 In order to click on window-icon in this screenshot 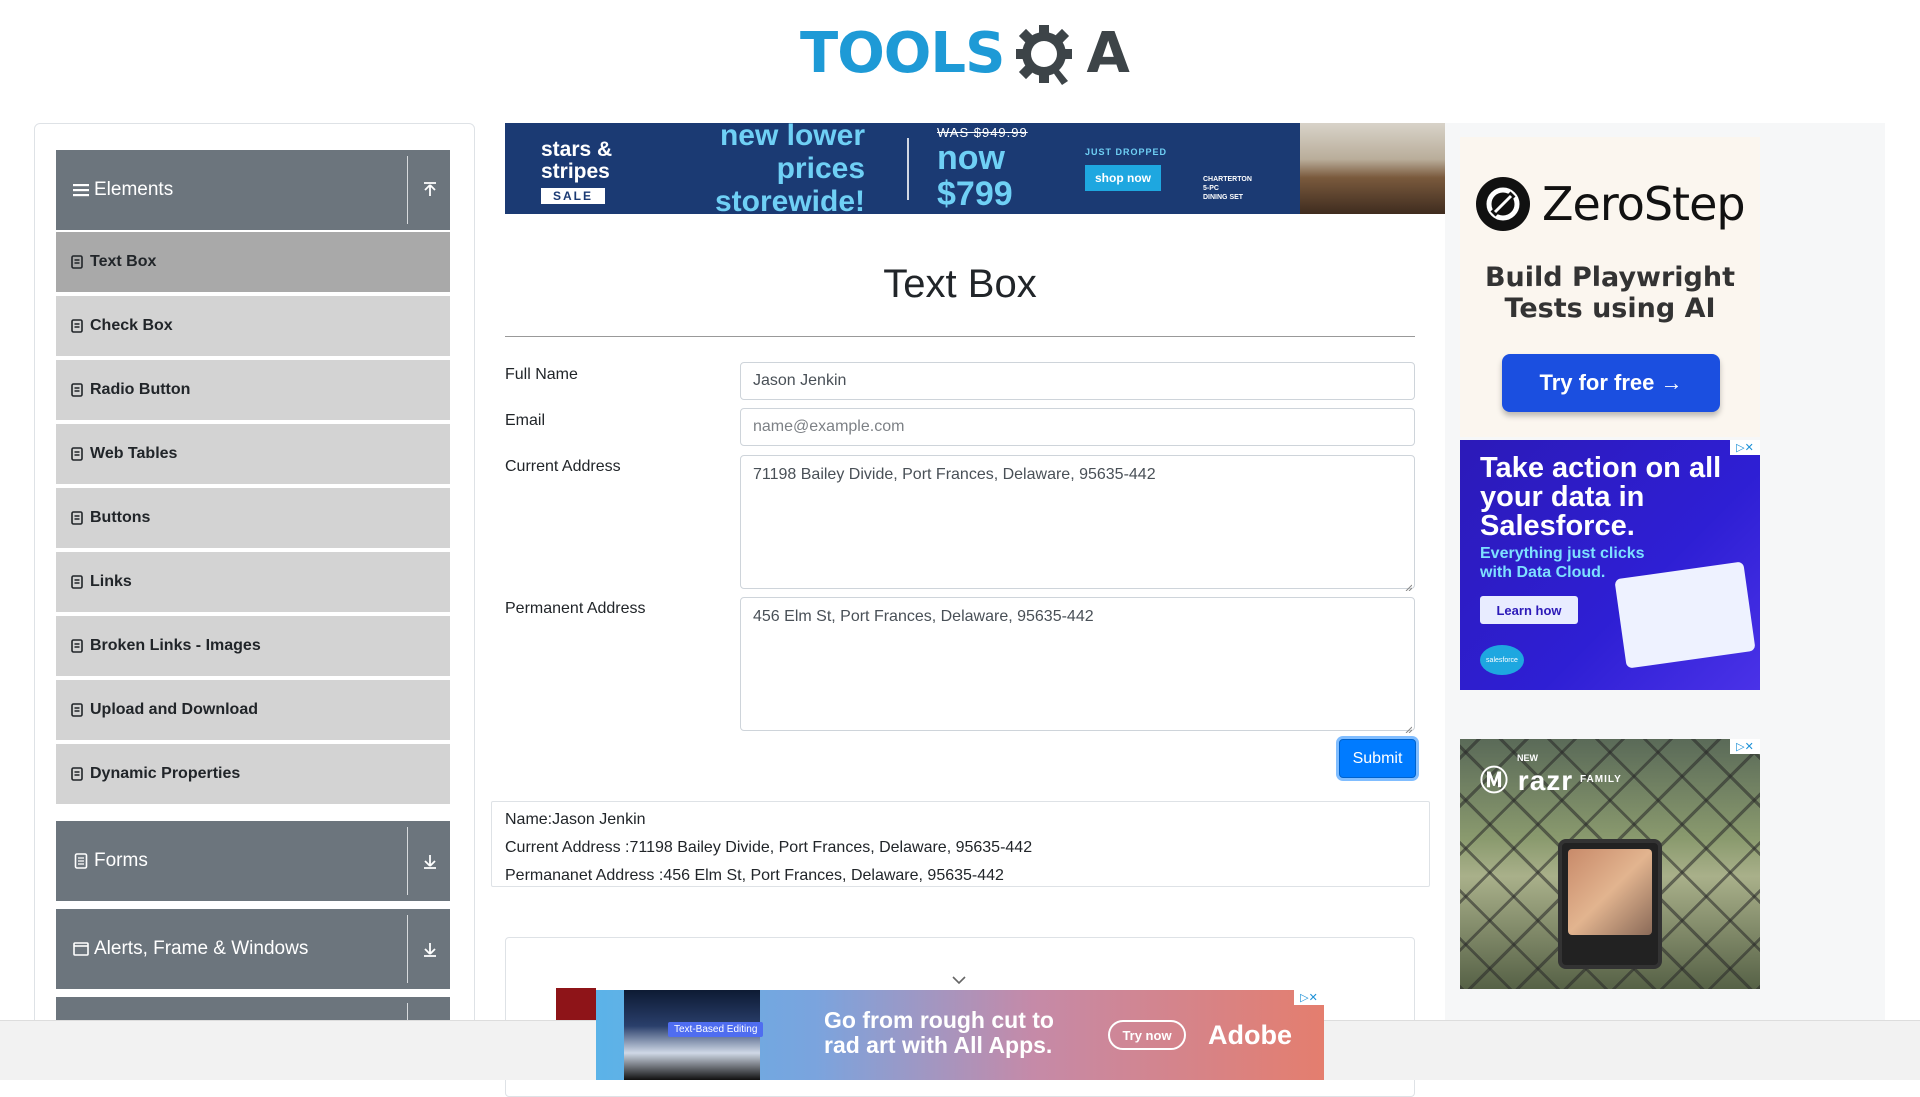, I will do `click(81, 949)`.